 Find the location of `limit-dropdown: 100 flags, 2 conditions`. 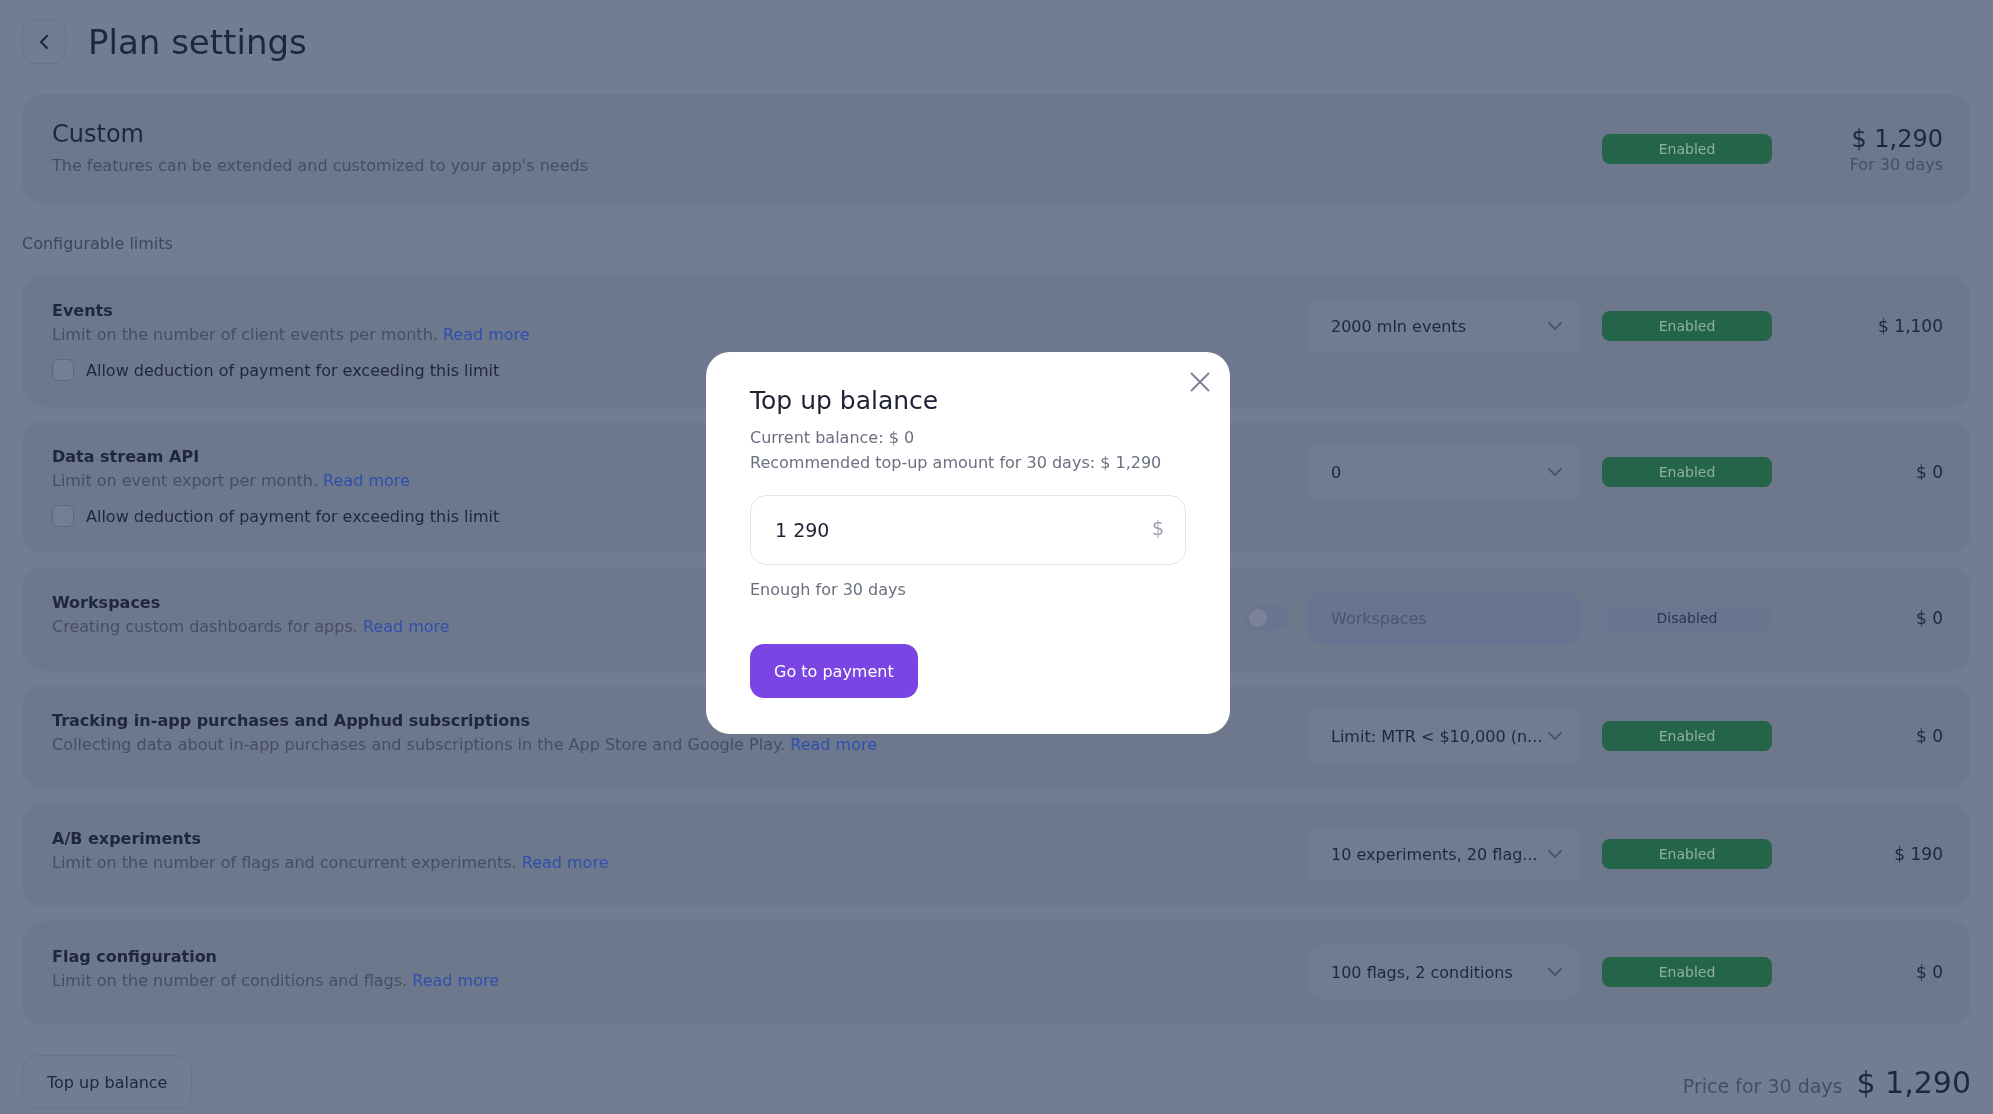

limit-dropdown: 100 flags, 2 conditions is located at coordinates (1444, 972).